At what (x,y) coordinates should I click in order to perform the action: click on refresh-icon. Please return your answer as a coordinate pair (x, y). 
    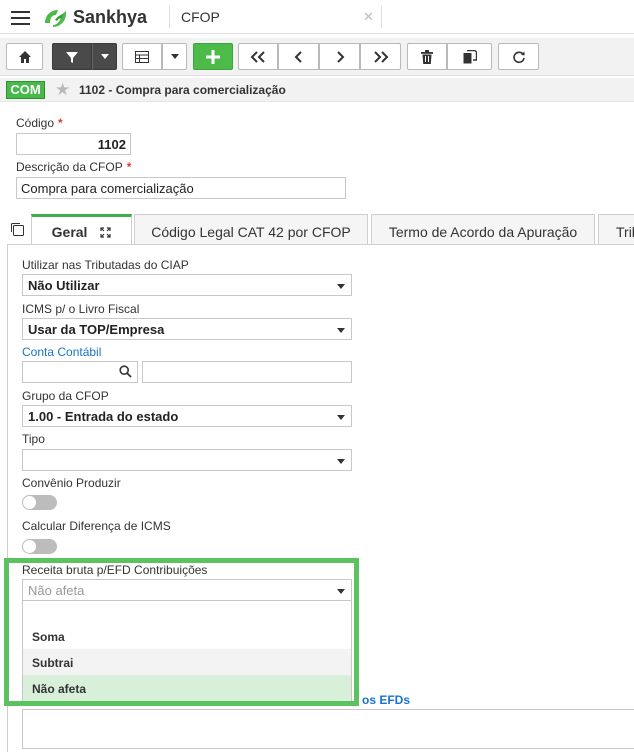
    Looking at the image, I should click on (518, 56).